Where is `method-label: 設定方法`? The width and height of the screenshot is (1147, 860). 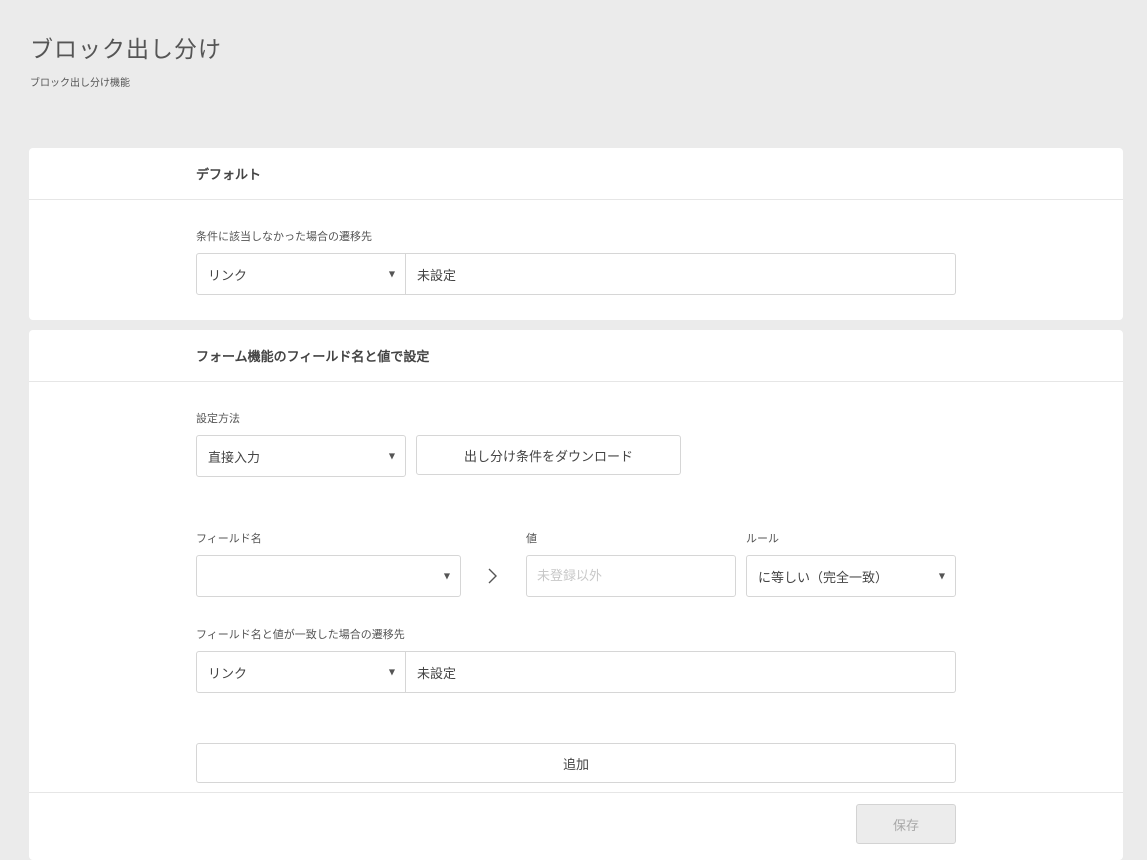 method-label: 設定方法 is located at coordinates (218, 418).